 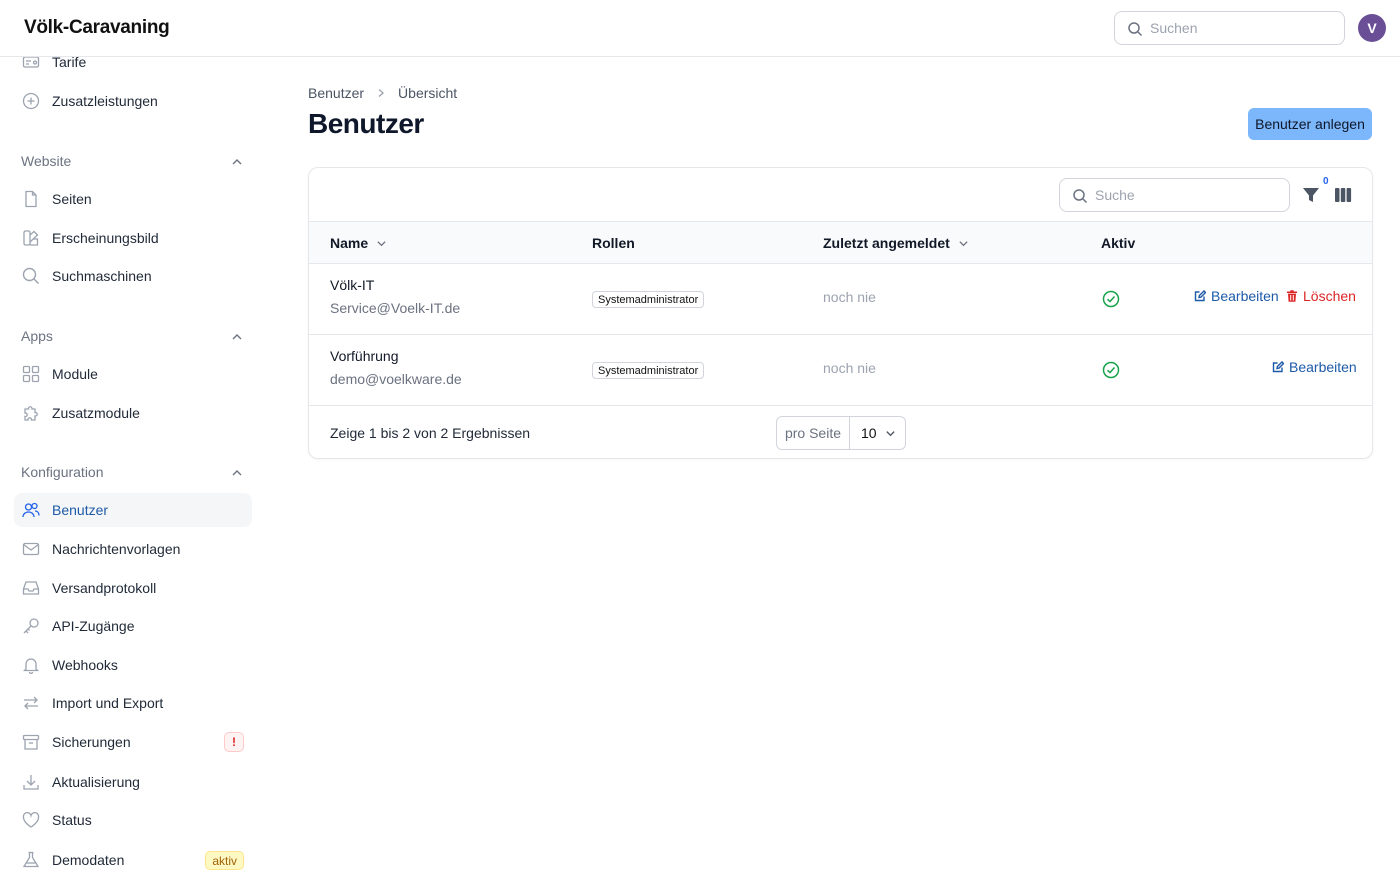 What do you see at coordinates (72, 820) in the screenshot?
I see `sidebar-item-label: Status` at bounding box center [72, 820].